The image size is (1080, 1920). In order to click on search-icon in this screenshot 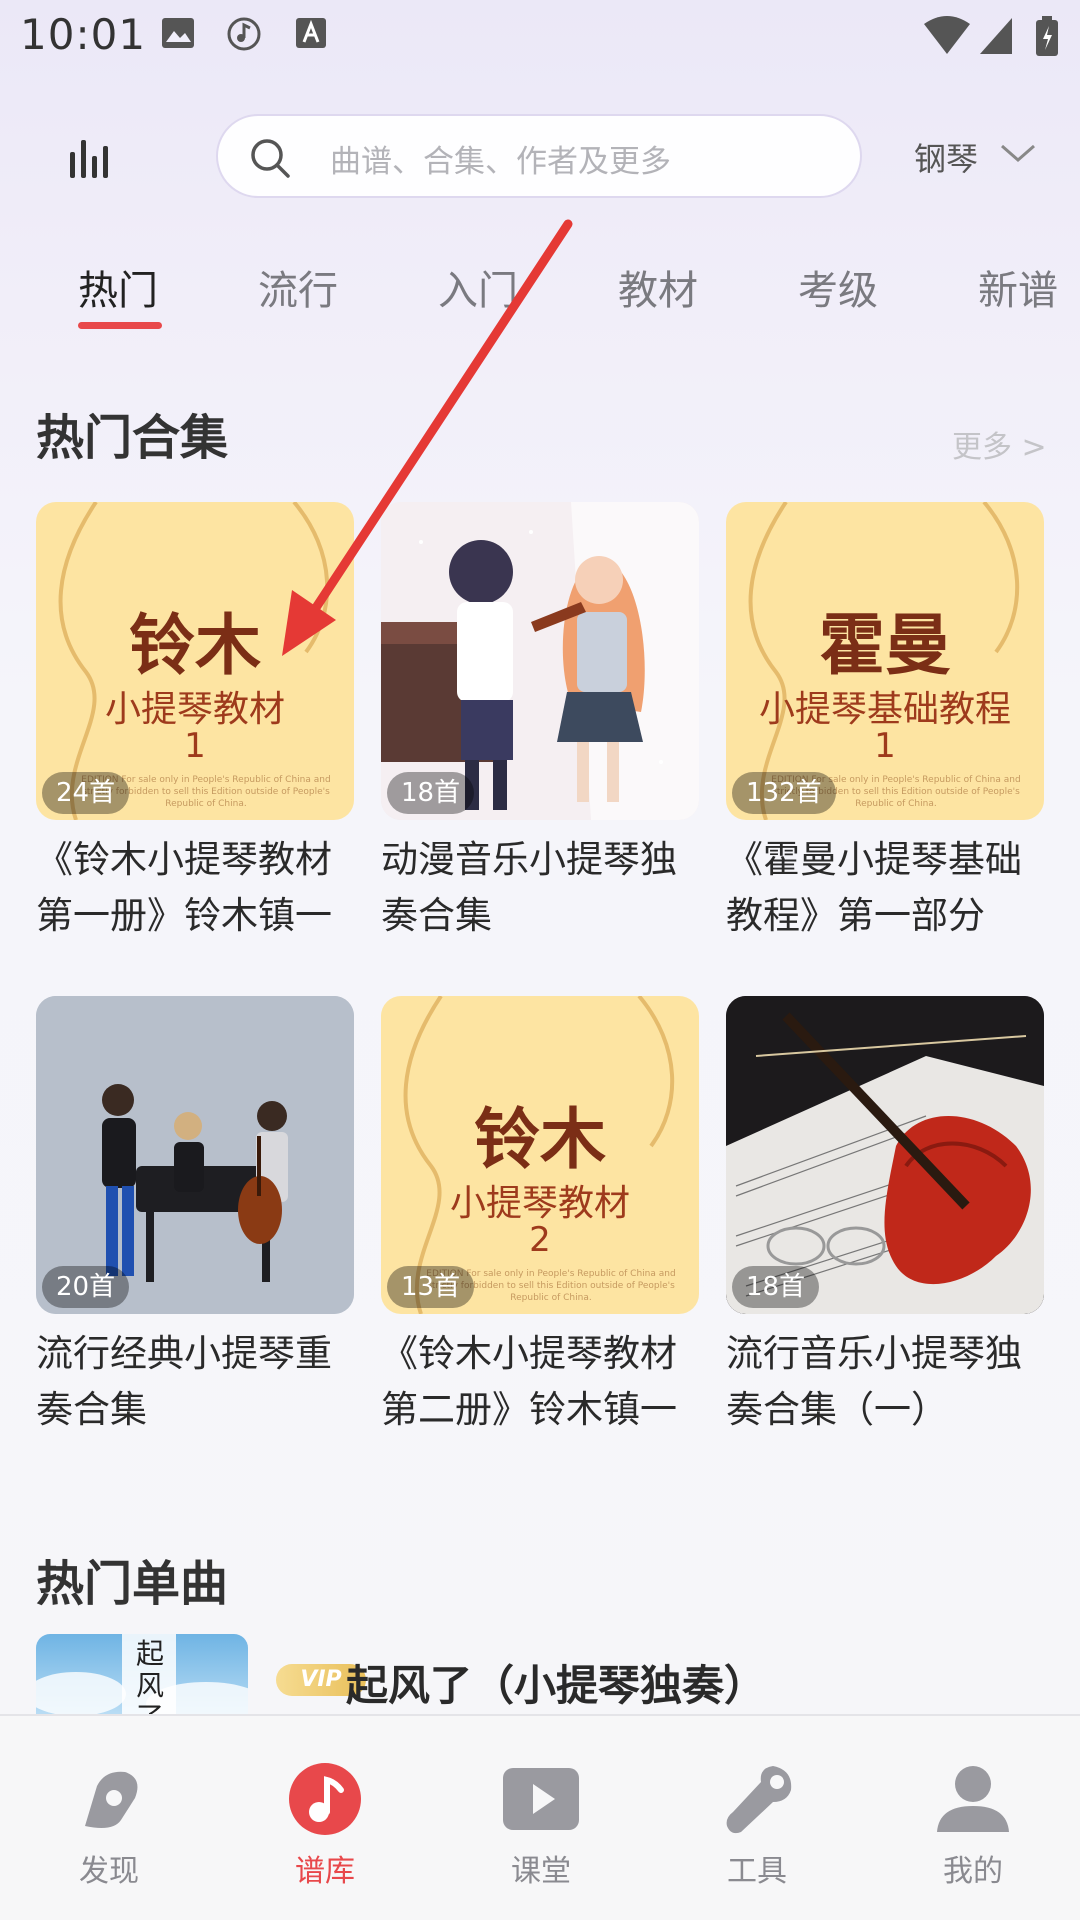, I will do `click(270, 158)`.